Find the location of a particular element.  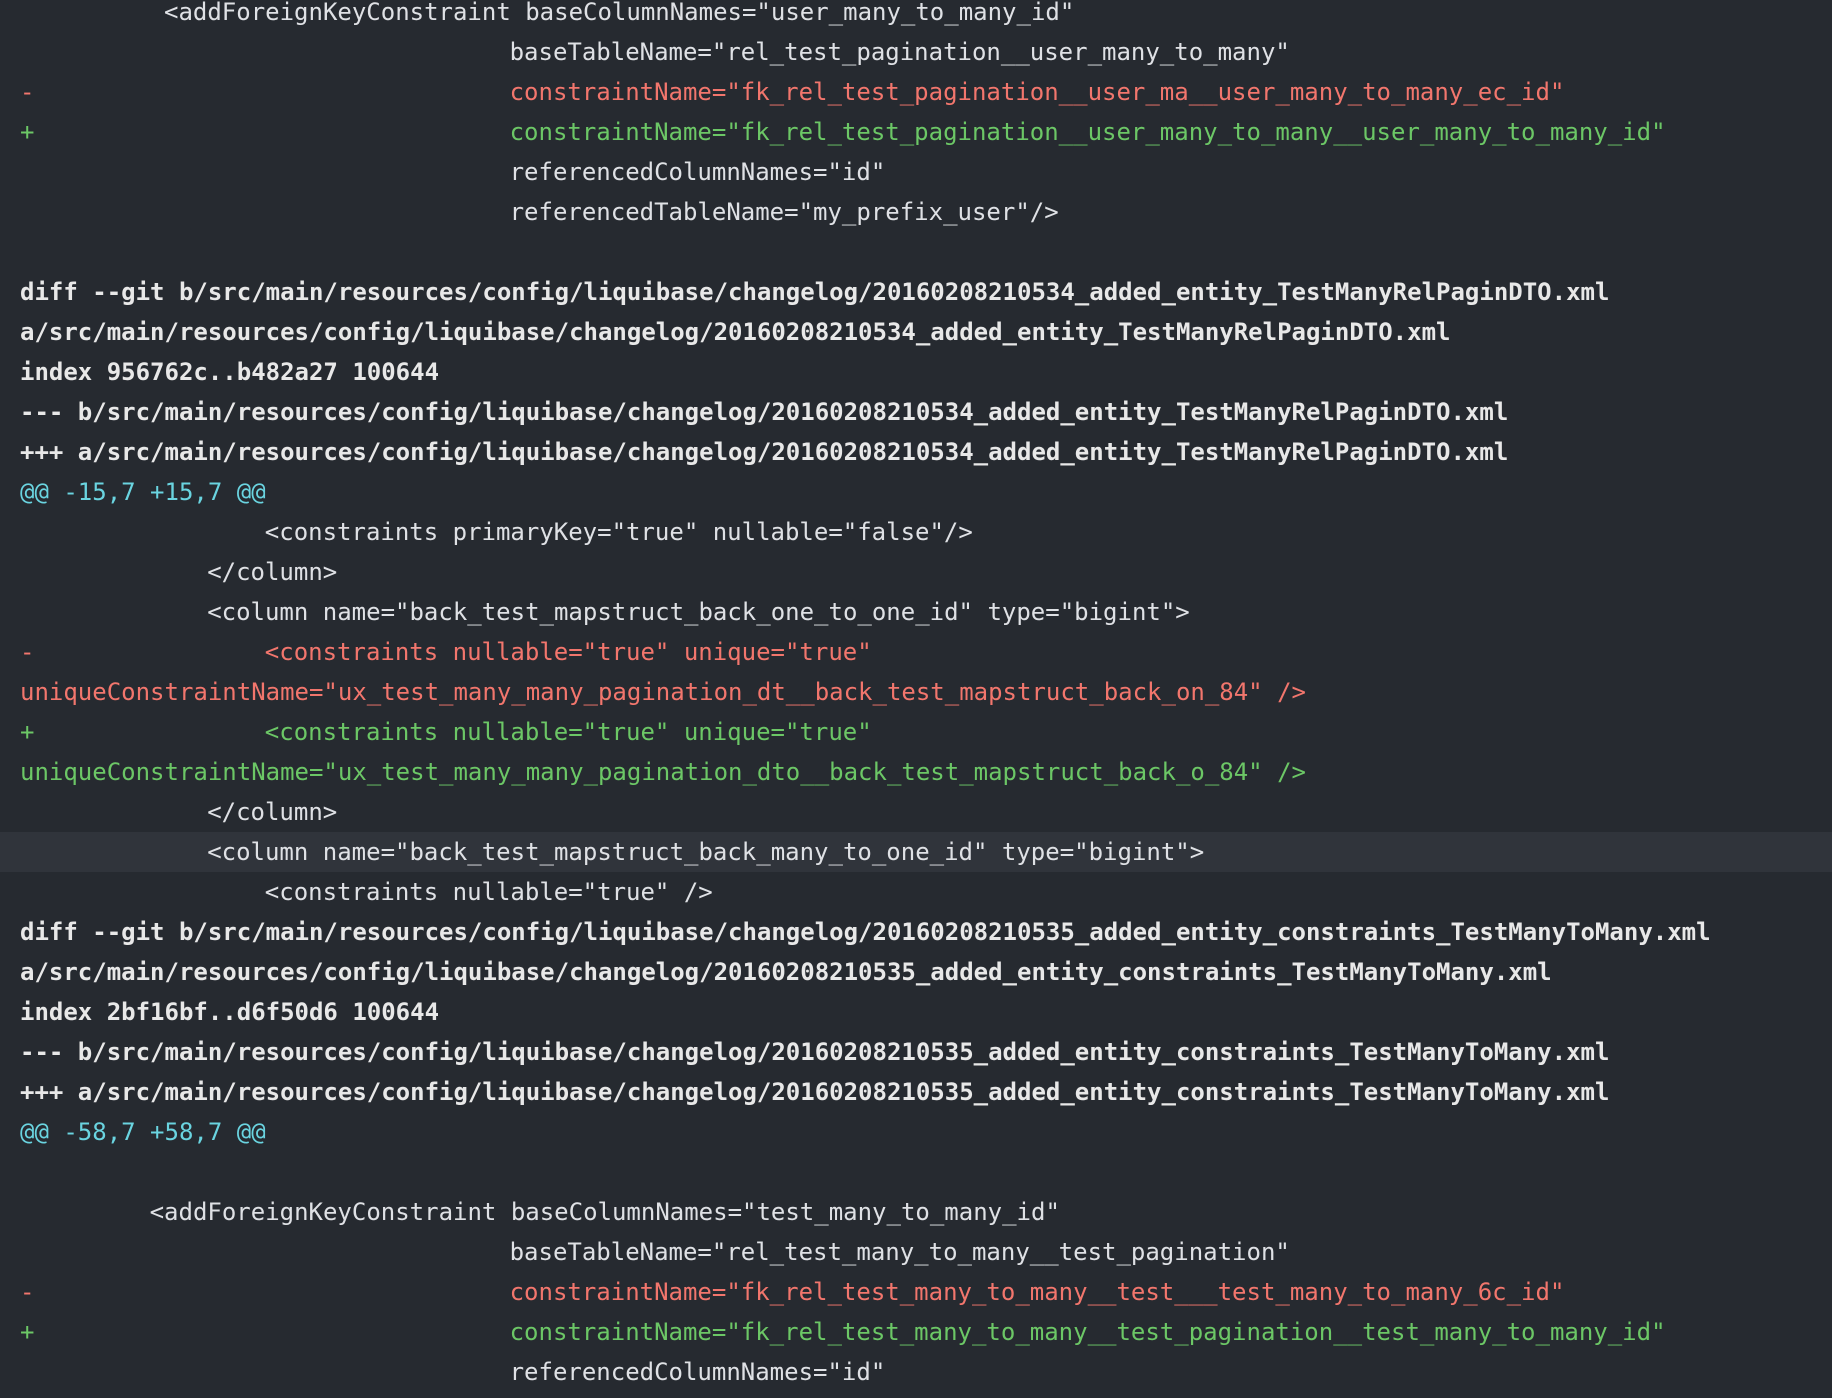

diff-line-text: @@ -58,7 +58,7 @@ is located at coordinates (143, 1132).